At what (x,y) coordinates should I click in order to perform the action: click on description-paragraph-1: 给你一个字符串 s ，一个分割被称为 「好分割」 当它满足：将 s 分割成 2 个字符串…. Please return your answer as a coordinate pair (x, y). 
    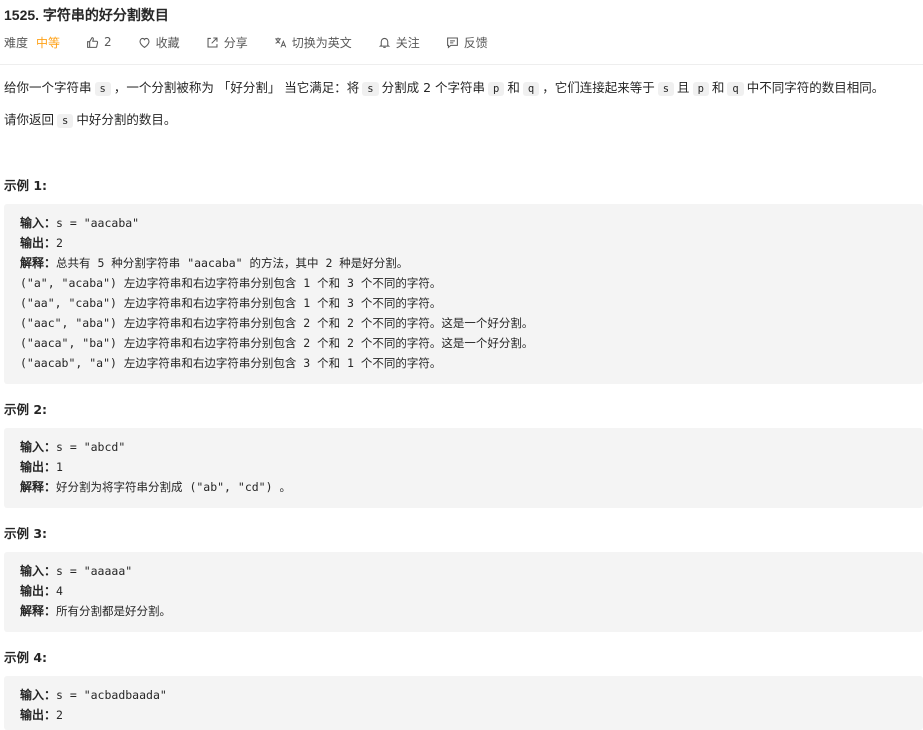
    Looking at the image, I should click on (444, 88).